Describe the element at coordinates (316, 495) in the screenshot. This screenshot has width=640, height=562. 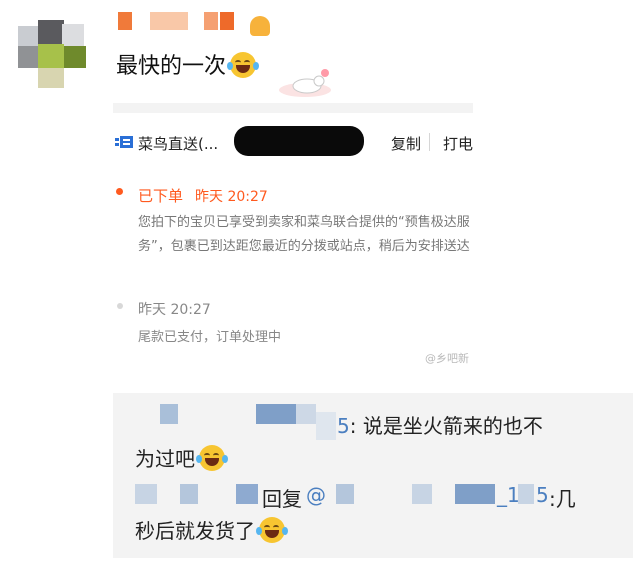
I see `mention-prefix: @` at that location.